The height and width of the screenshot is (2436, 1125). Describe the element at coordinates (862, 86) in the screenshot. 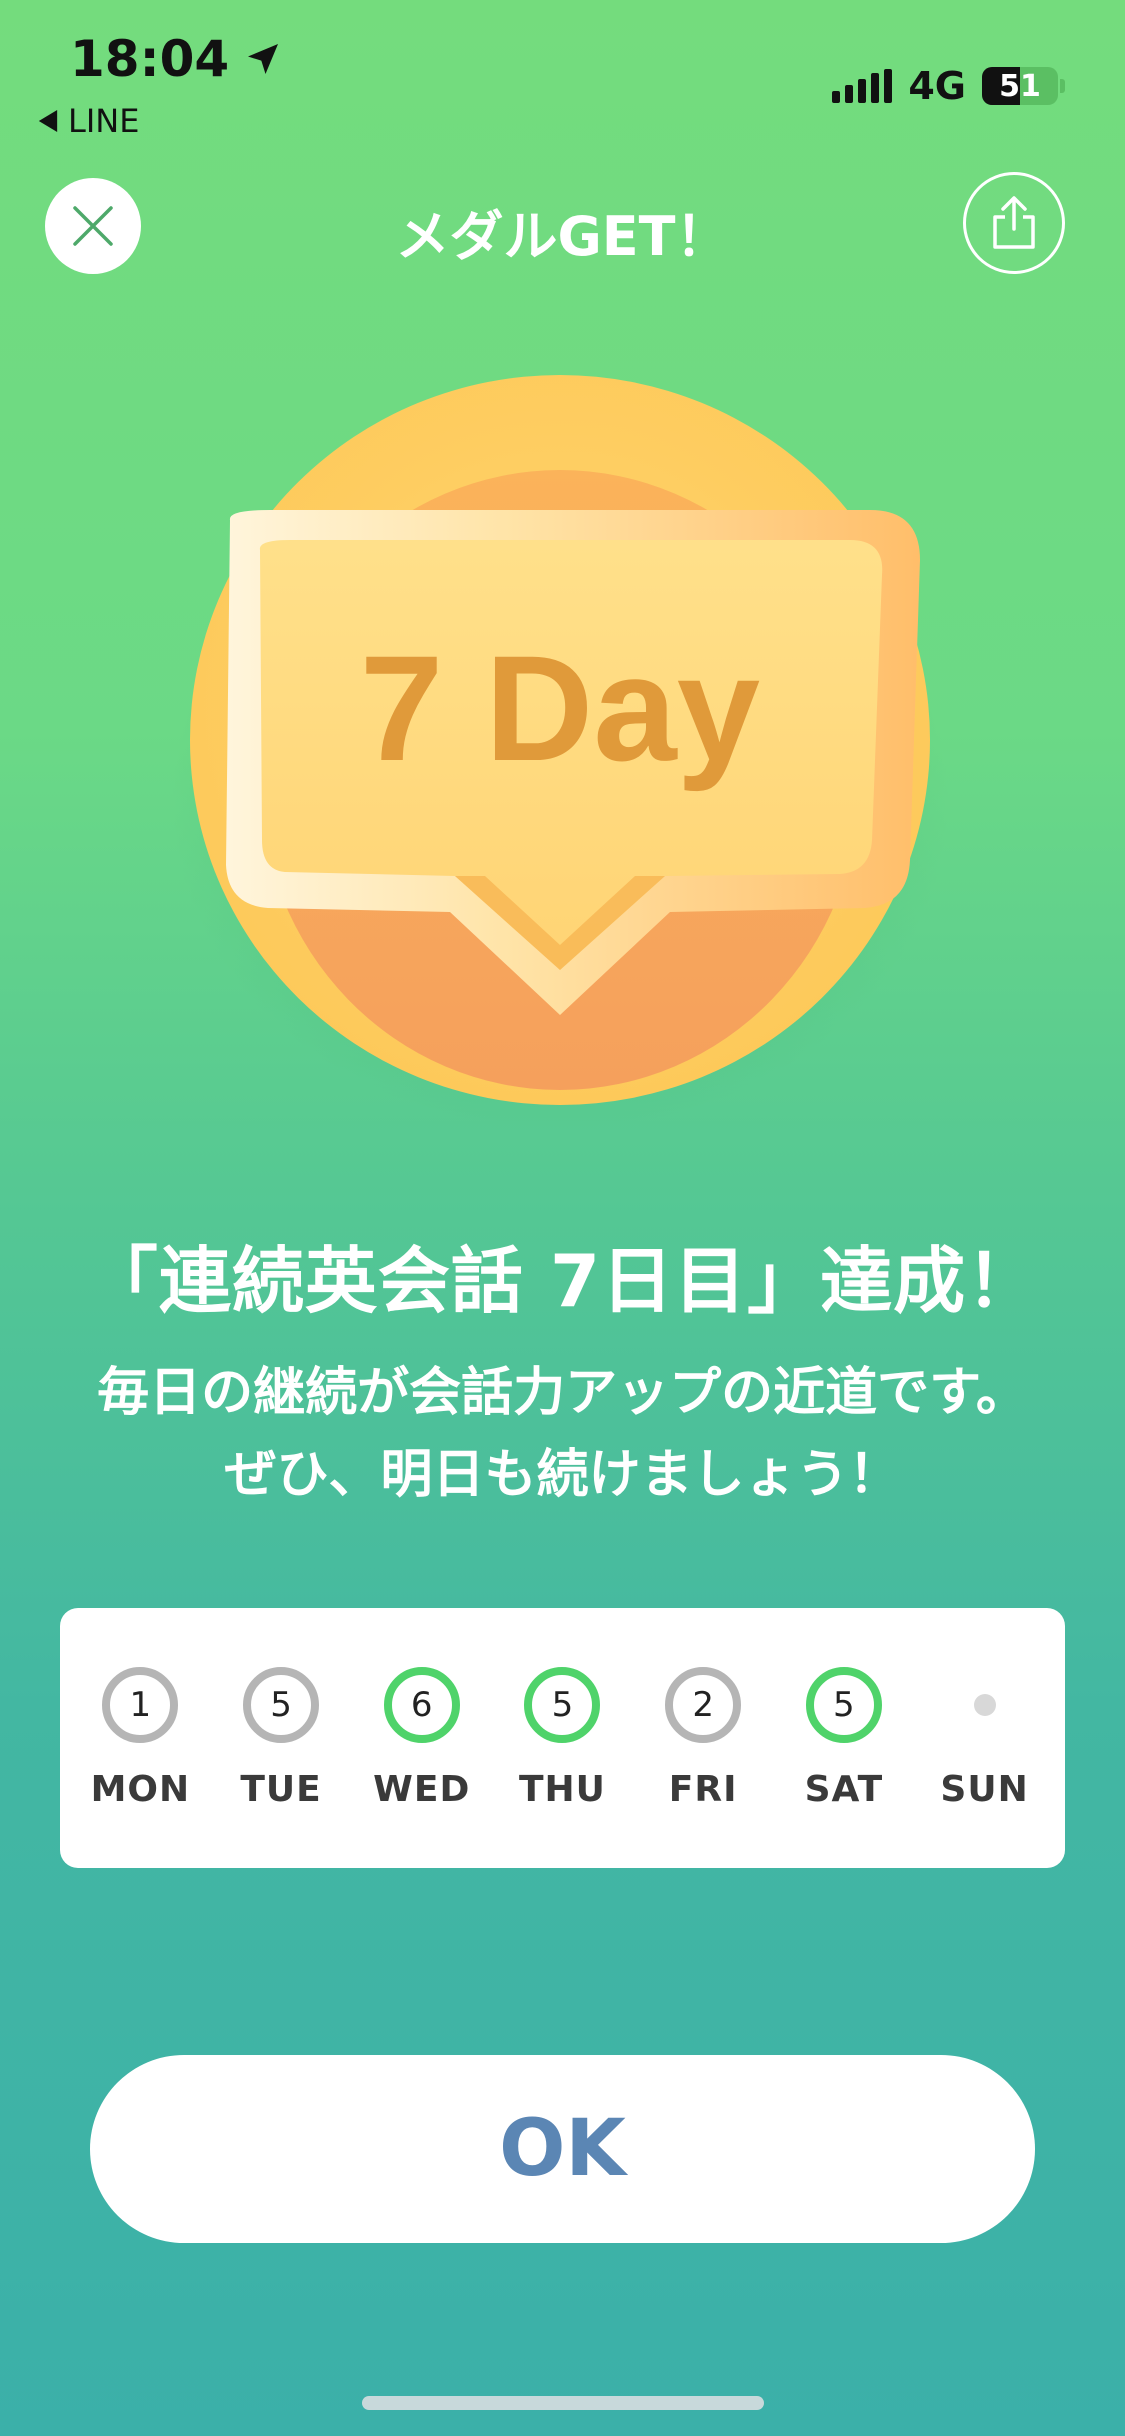

I see `signal-icon` at that location.